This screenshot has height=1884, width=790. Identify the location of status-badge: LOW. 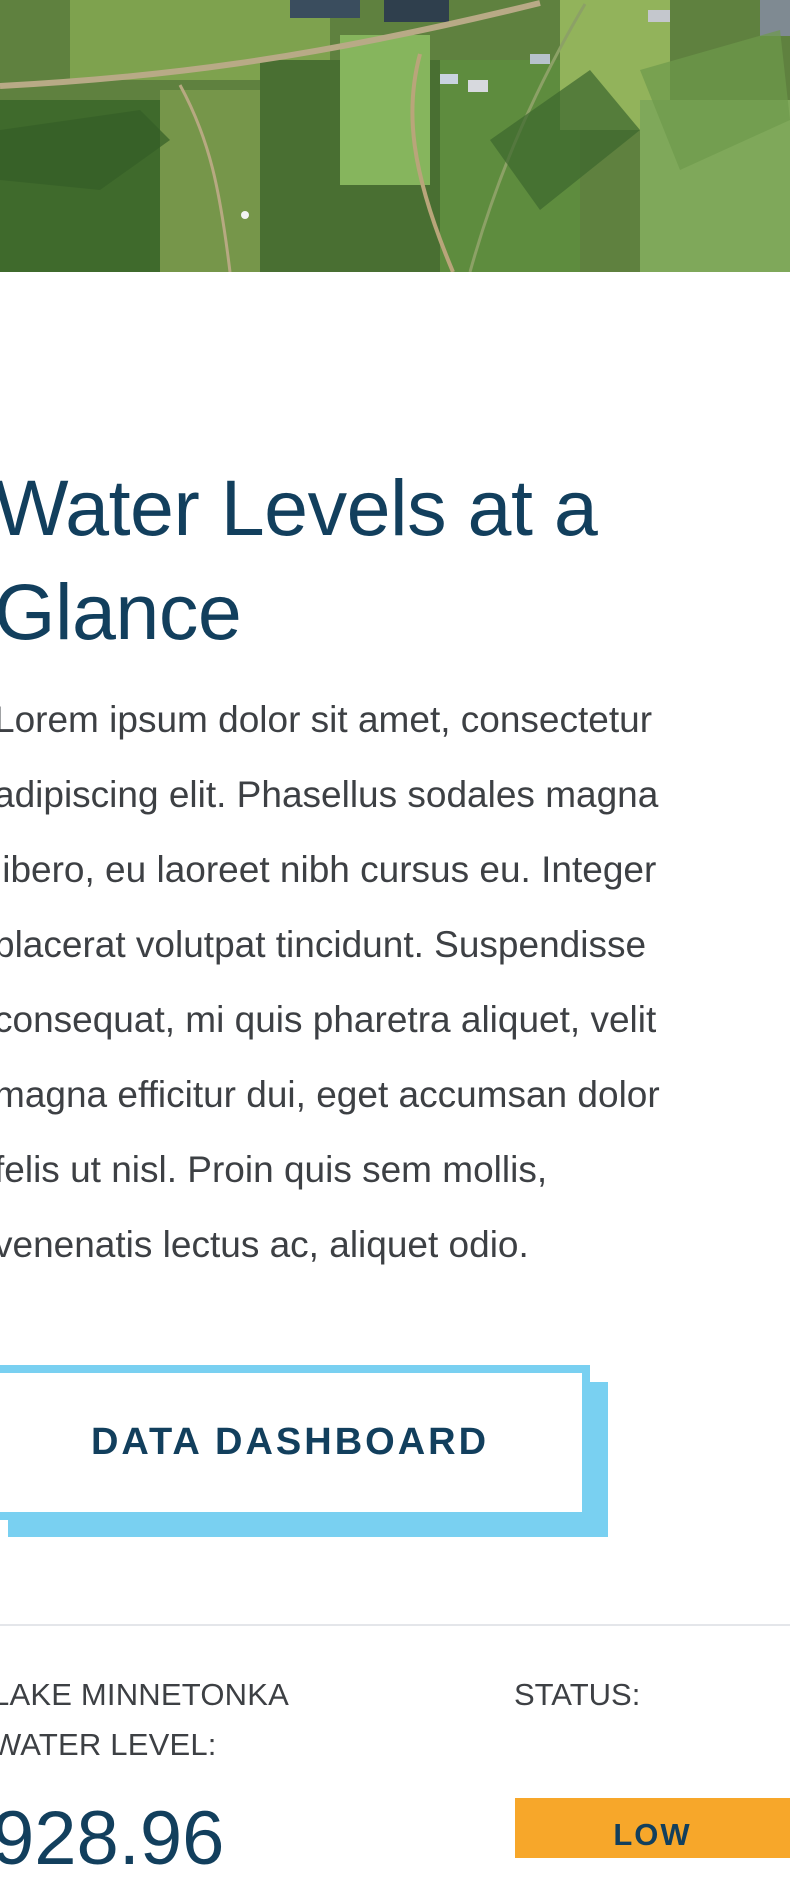
(652, 1828).